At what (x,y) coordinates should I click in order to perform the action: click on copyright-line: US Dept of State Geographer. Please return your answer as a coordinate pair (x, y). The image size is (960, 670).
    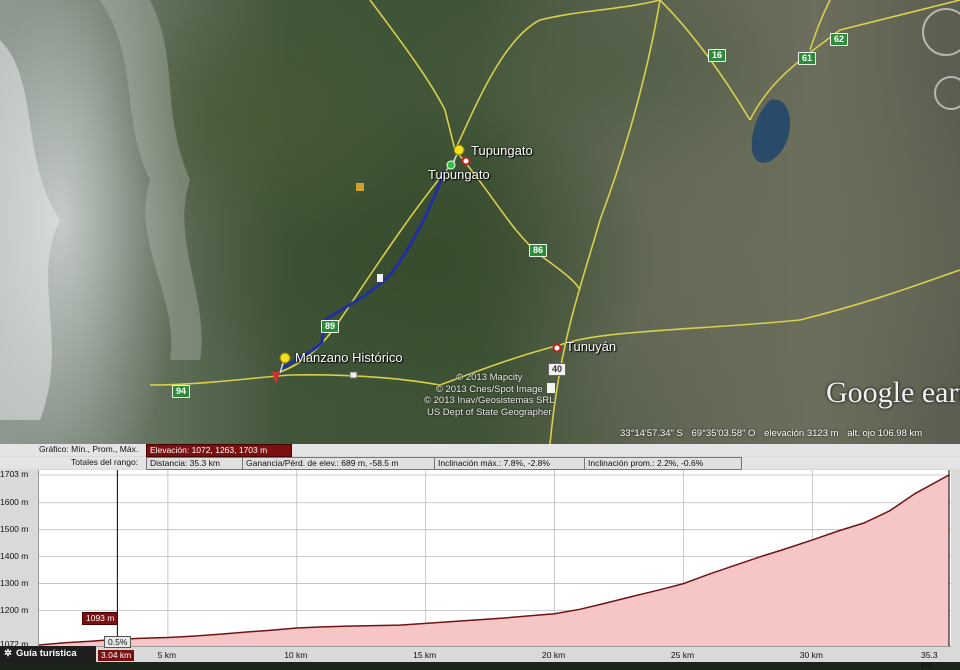
    Looking at the image, I should click on (489, 412).